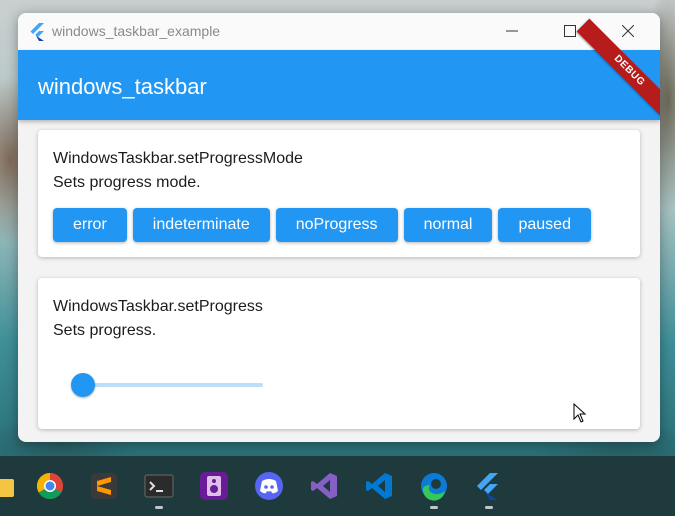  I want to click on title-bar: windows_taskbar_example, so click(339, 31).